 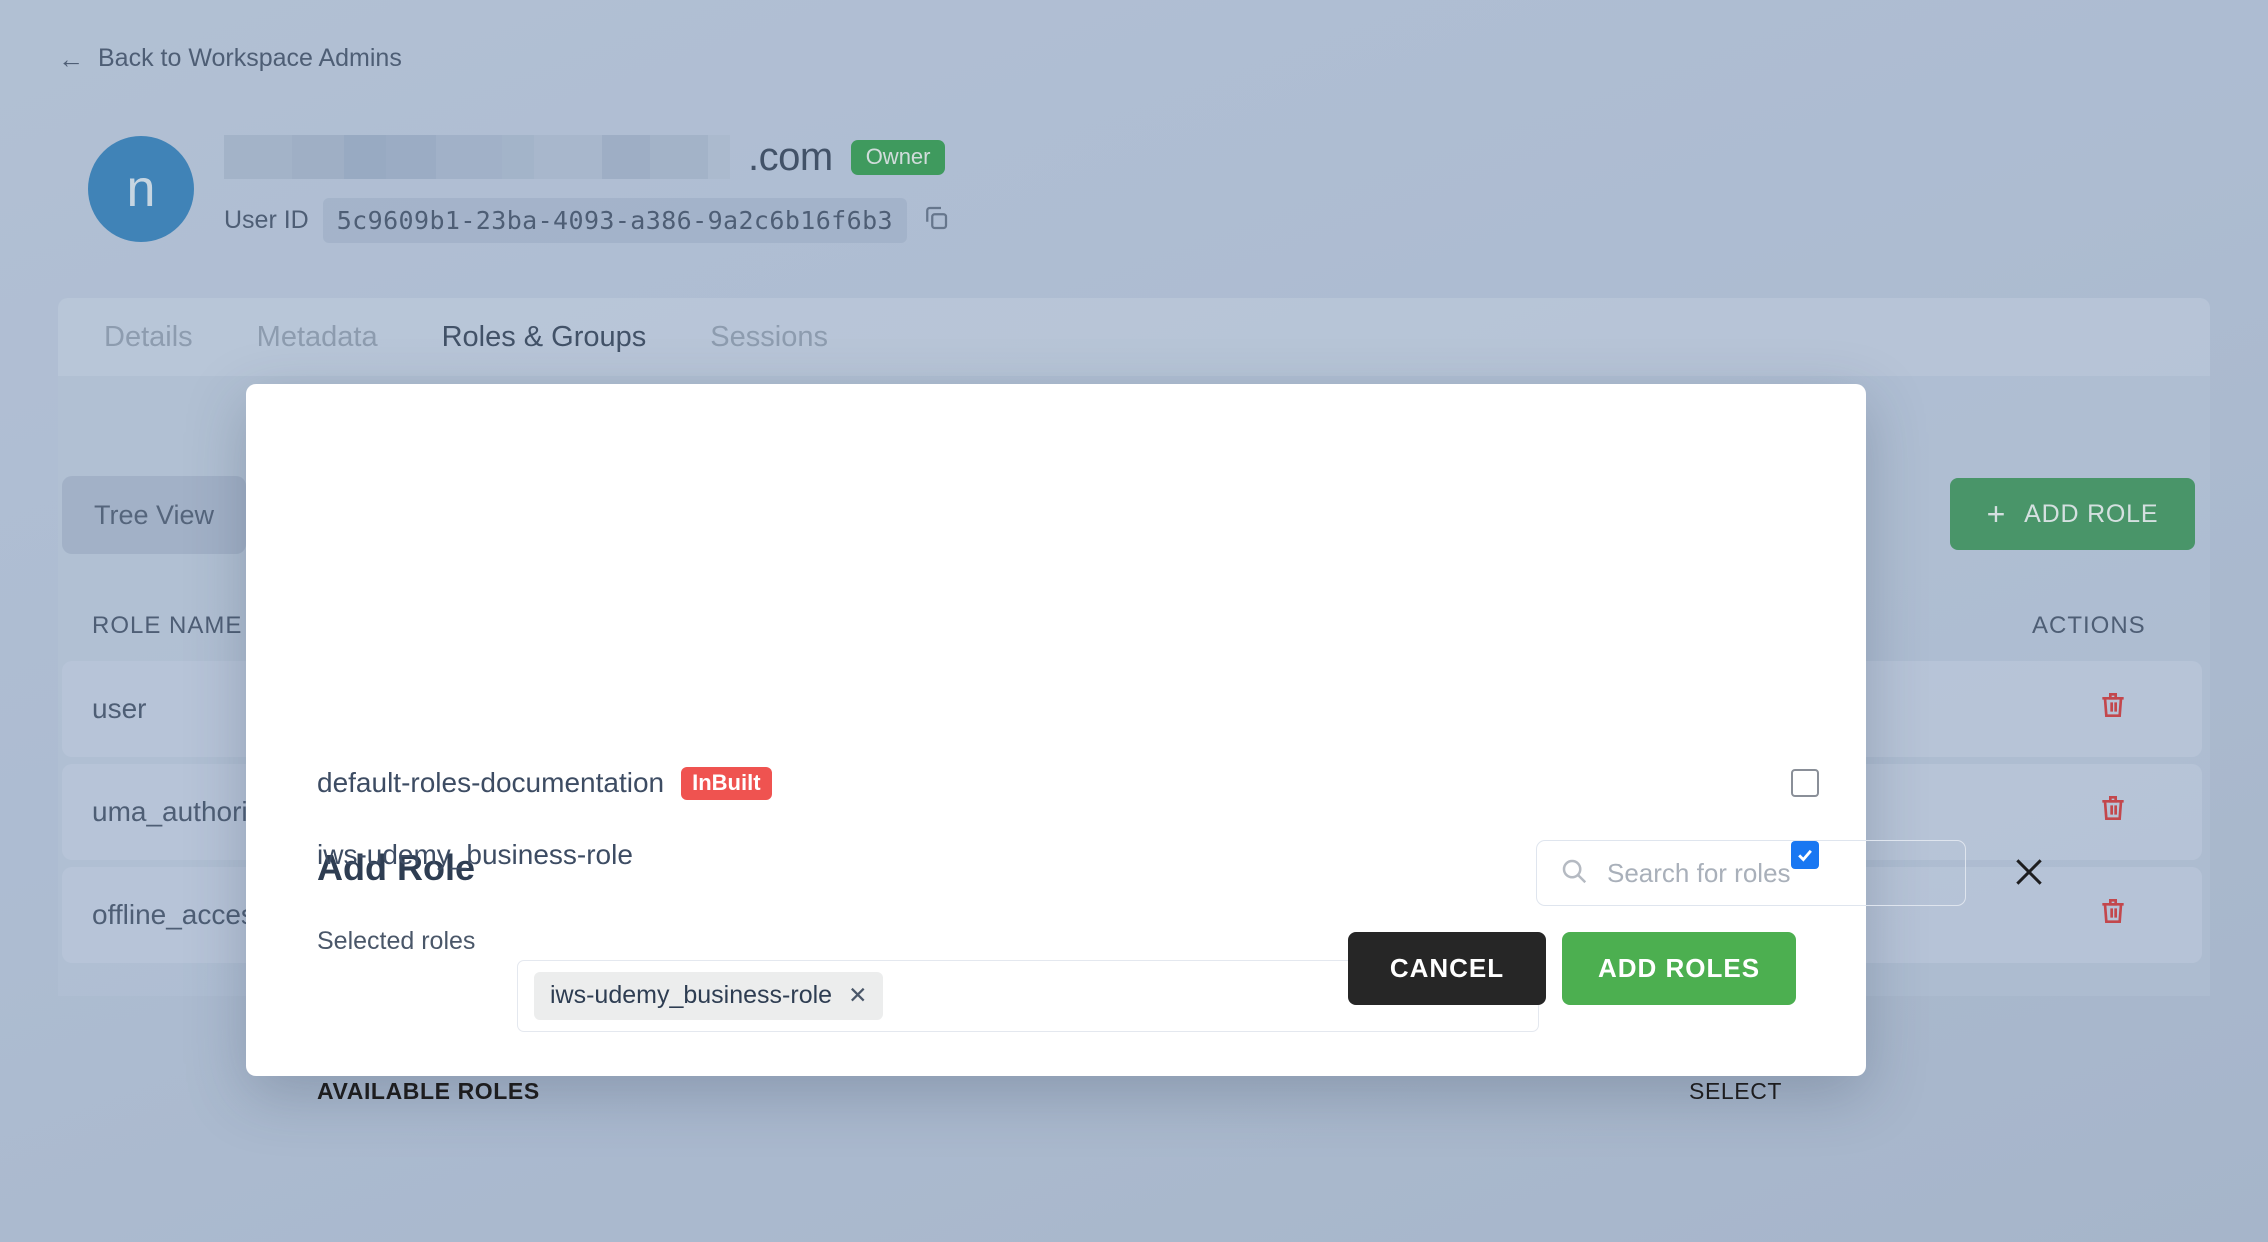 I want to click on close-icon: ✕, so click(x=857, y=995).